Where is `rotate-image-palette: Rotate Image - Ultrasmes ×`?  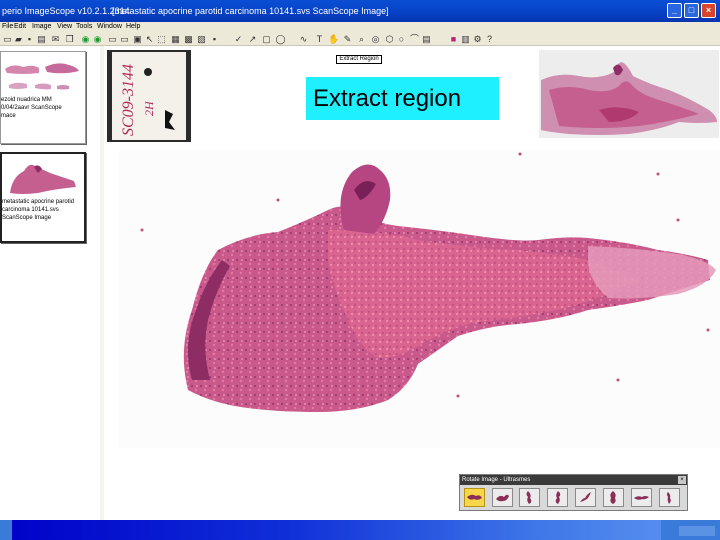
rotate-image-palette: Rotate Image - Ultrasmes × is located at coordinates (573, 492).